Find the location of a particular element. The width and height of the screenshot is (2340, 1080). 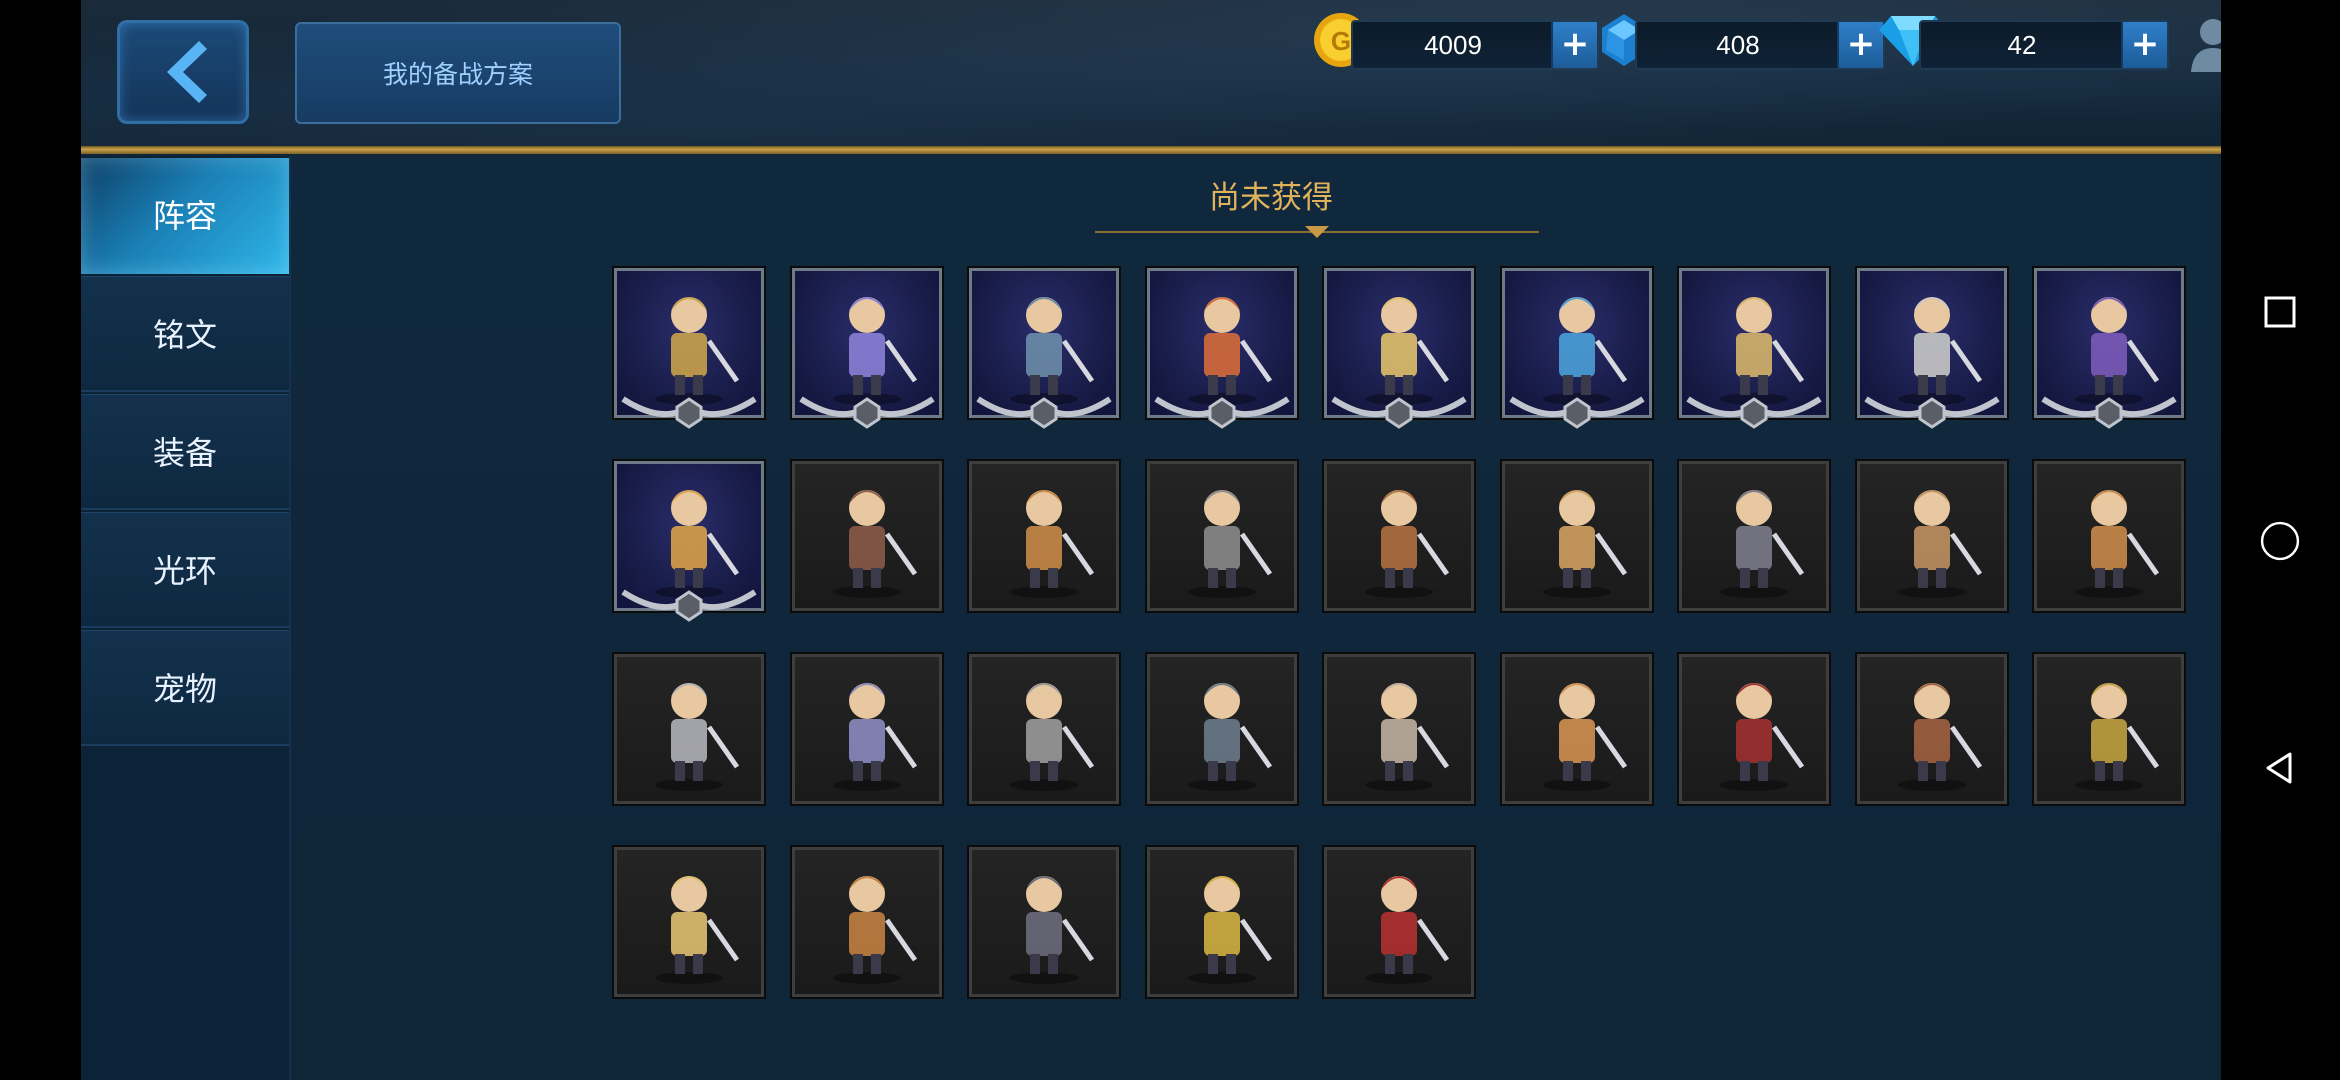

tab-equipment: 装备 is located at coordinates (185, 452).